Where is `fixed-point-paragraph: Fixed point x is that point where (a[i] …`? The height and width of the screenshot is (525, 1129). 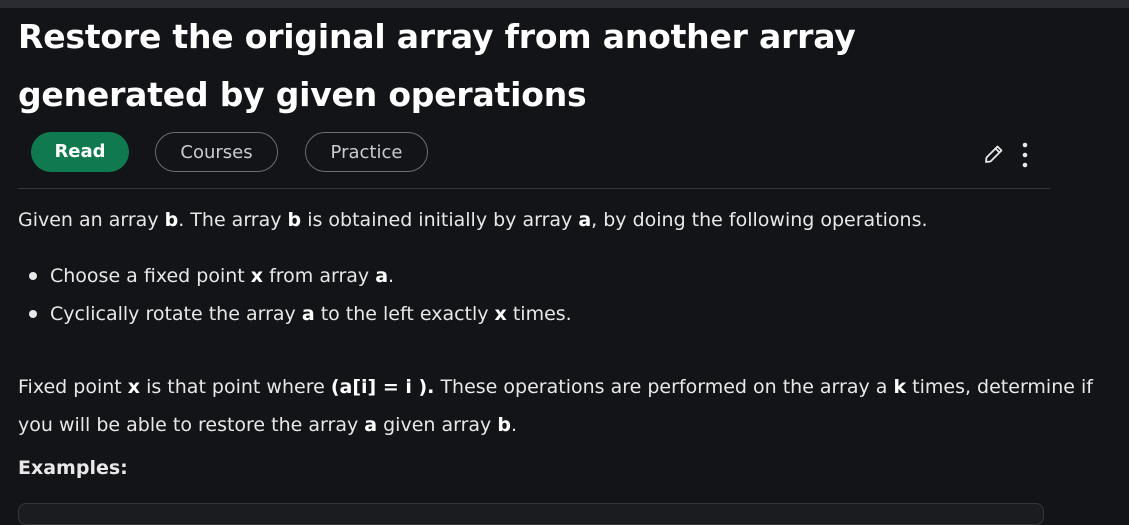 fixed-point-paragraph: Fixed point x is that point where (a[i] … is located at coordinates (555, 406).